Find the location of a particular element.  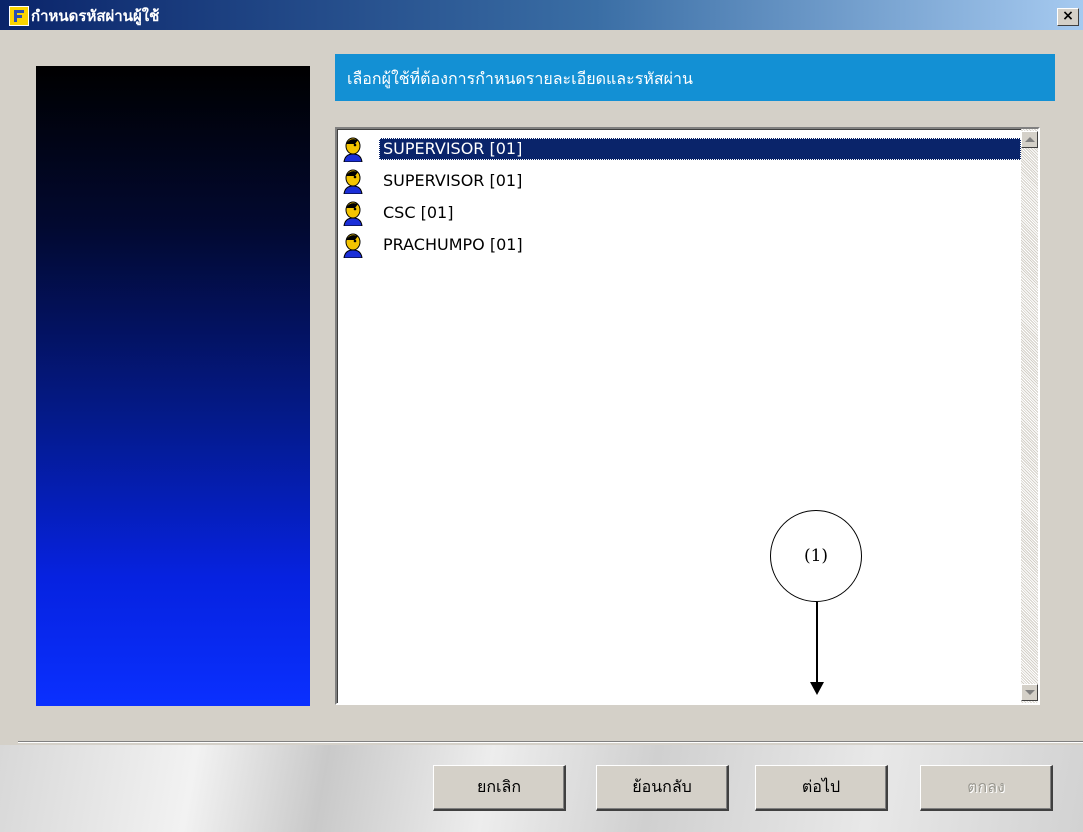

arrow-down-icon is located at coordinates (817, 688).